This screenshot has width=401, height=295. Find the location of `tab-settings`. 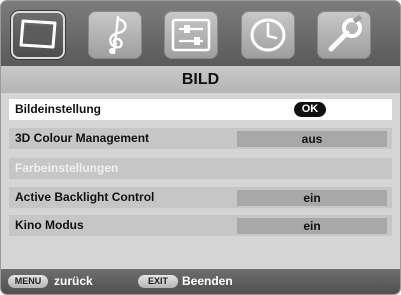

tab-settings is located at coordinates (191, 35).